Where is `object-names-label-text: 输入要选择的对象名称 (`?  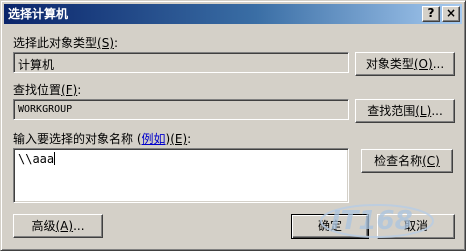 object-names-label-text: 输入要选择的对象名称 ( is located at coordinates (77, 139).